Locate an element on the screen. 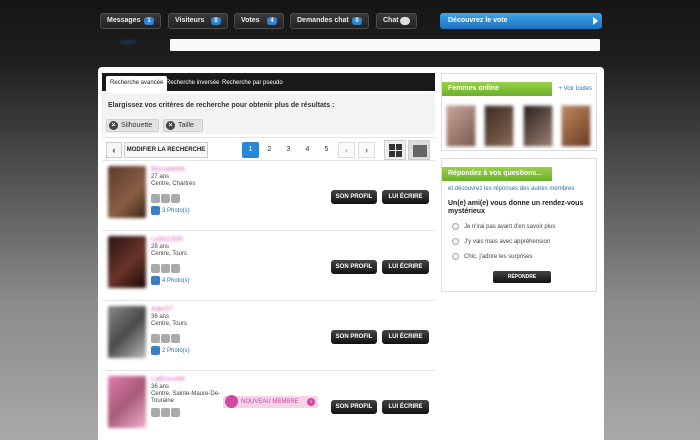 The height and width of the screenshot is (440, 700). grid-icon is located at coordinates (395, 150).